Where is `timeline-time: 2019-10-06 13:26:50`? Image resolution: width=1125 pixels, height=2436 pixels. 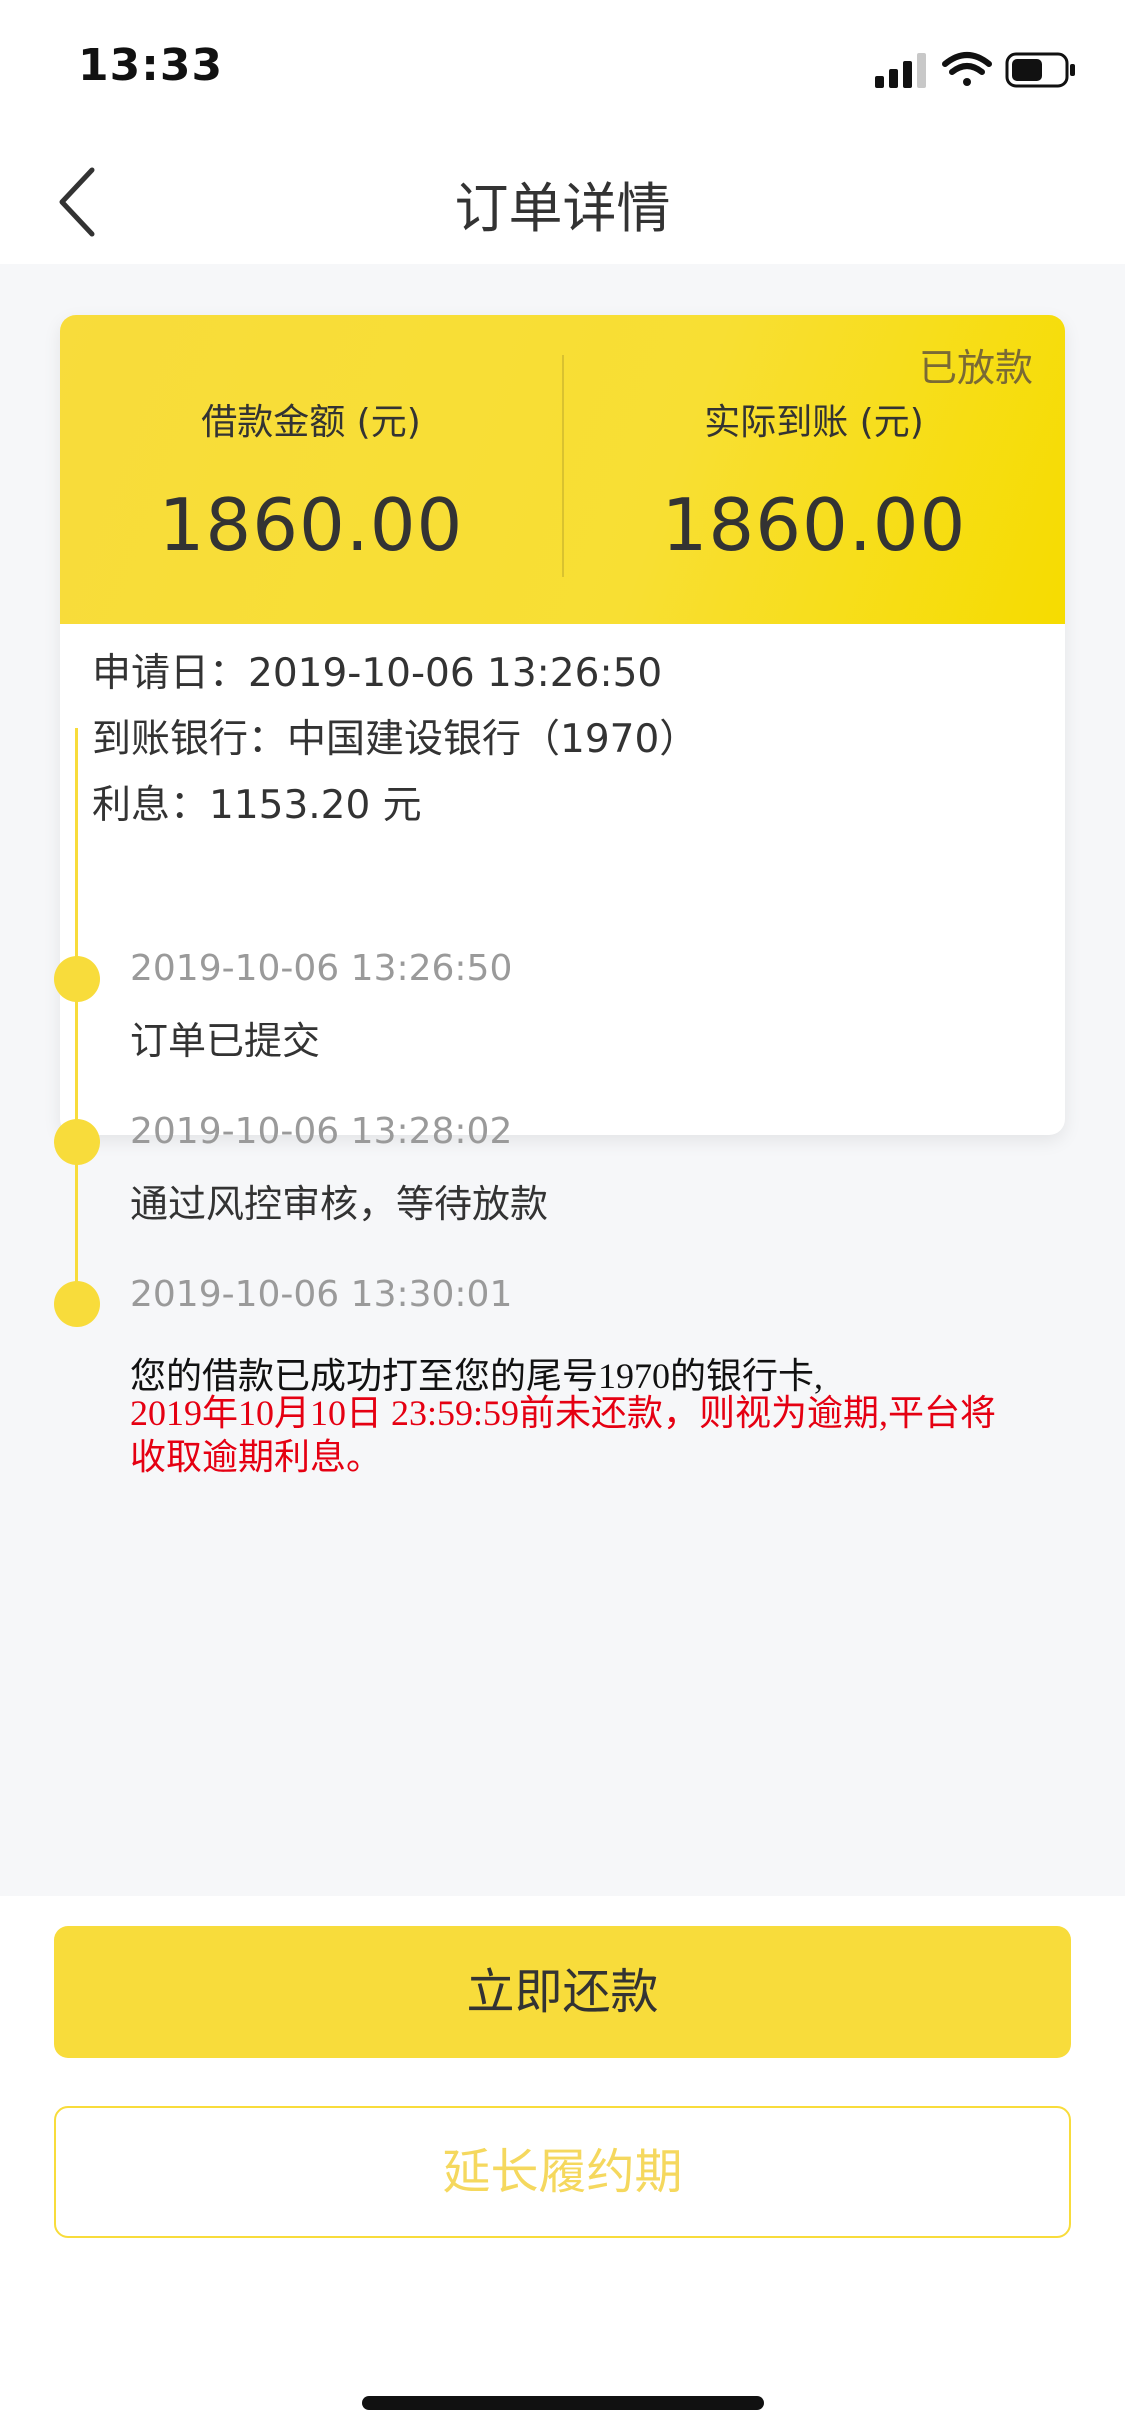 timeline-time: 2019-10-06 13:26:50 is located at coordinates (321, 968).